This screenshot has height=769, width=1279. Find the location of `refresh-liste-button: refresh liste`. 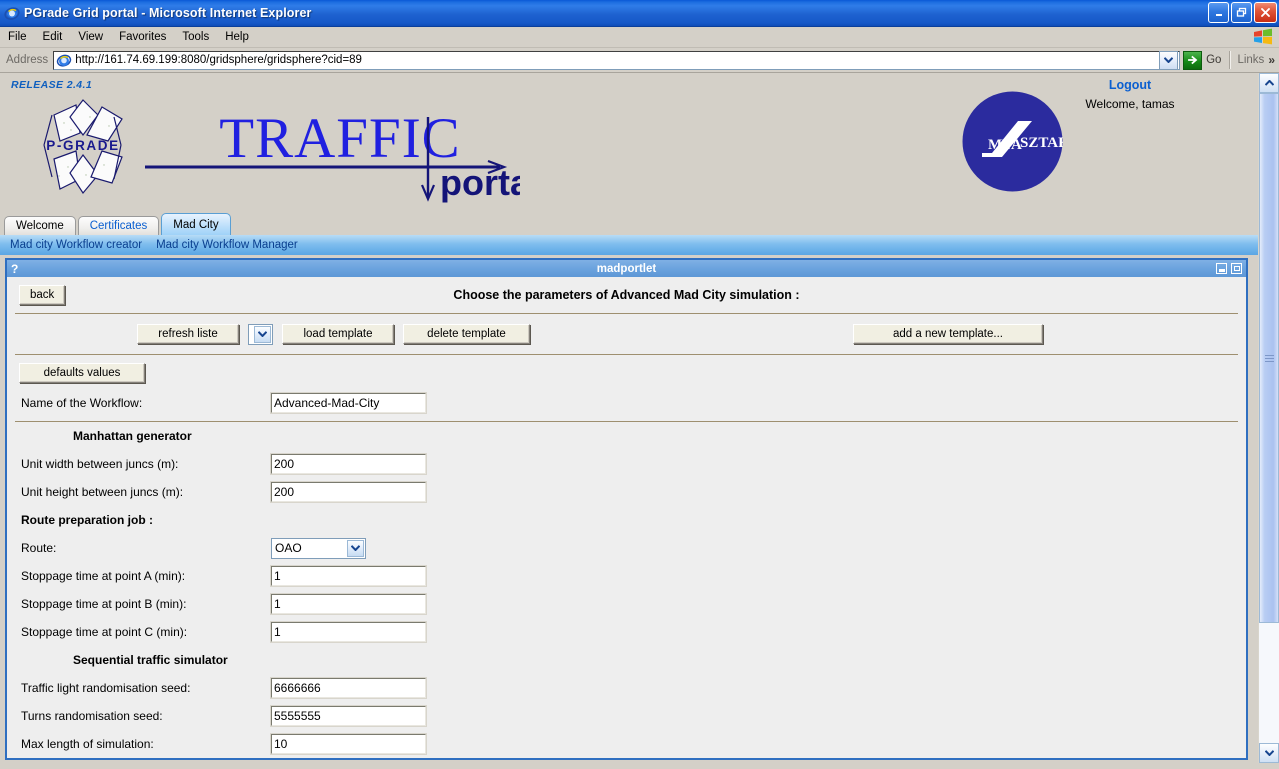

refresh-liste-button: refresh liste is located at coordinates (188, 334).